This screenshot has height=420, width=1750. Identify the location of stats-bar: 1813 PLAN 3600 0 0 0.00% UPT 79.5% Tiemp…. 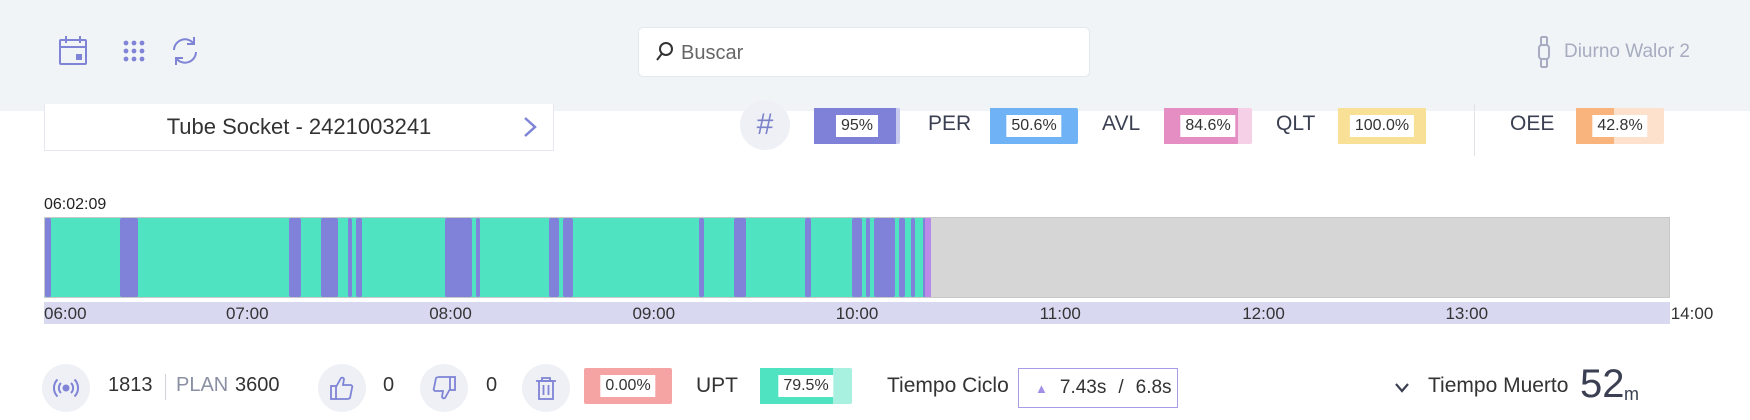
(875, 388).